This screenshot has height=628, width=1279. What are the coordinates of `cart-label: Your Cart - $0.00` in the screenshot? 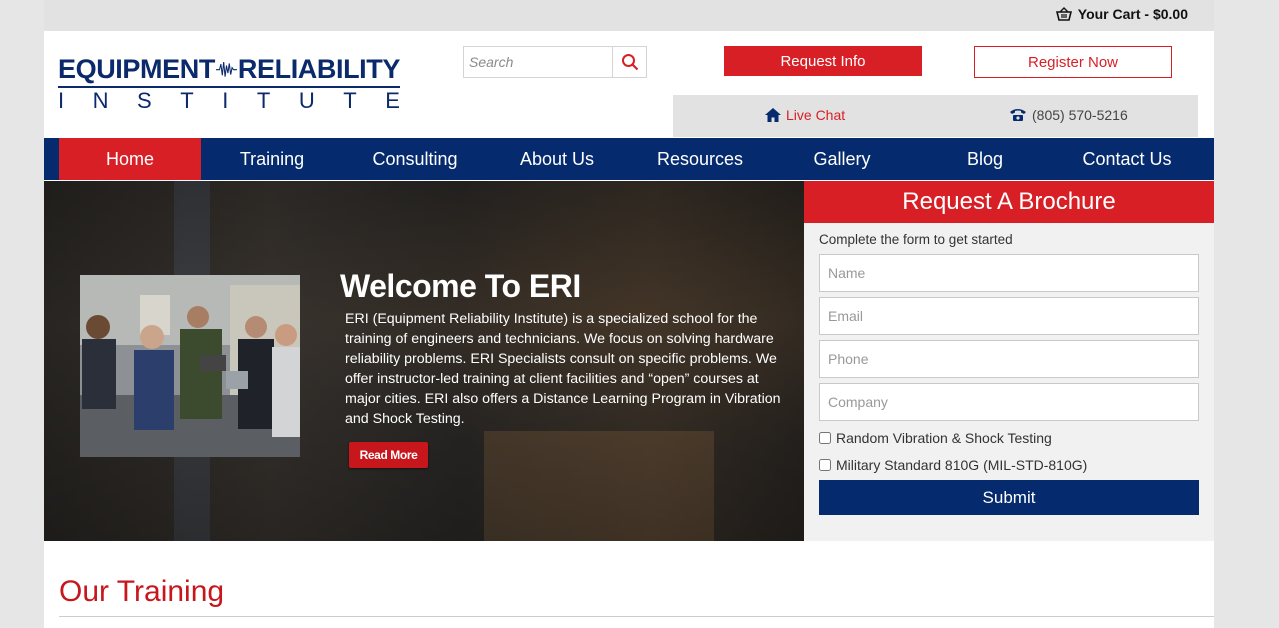 It's located at (1132, 14).